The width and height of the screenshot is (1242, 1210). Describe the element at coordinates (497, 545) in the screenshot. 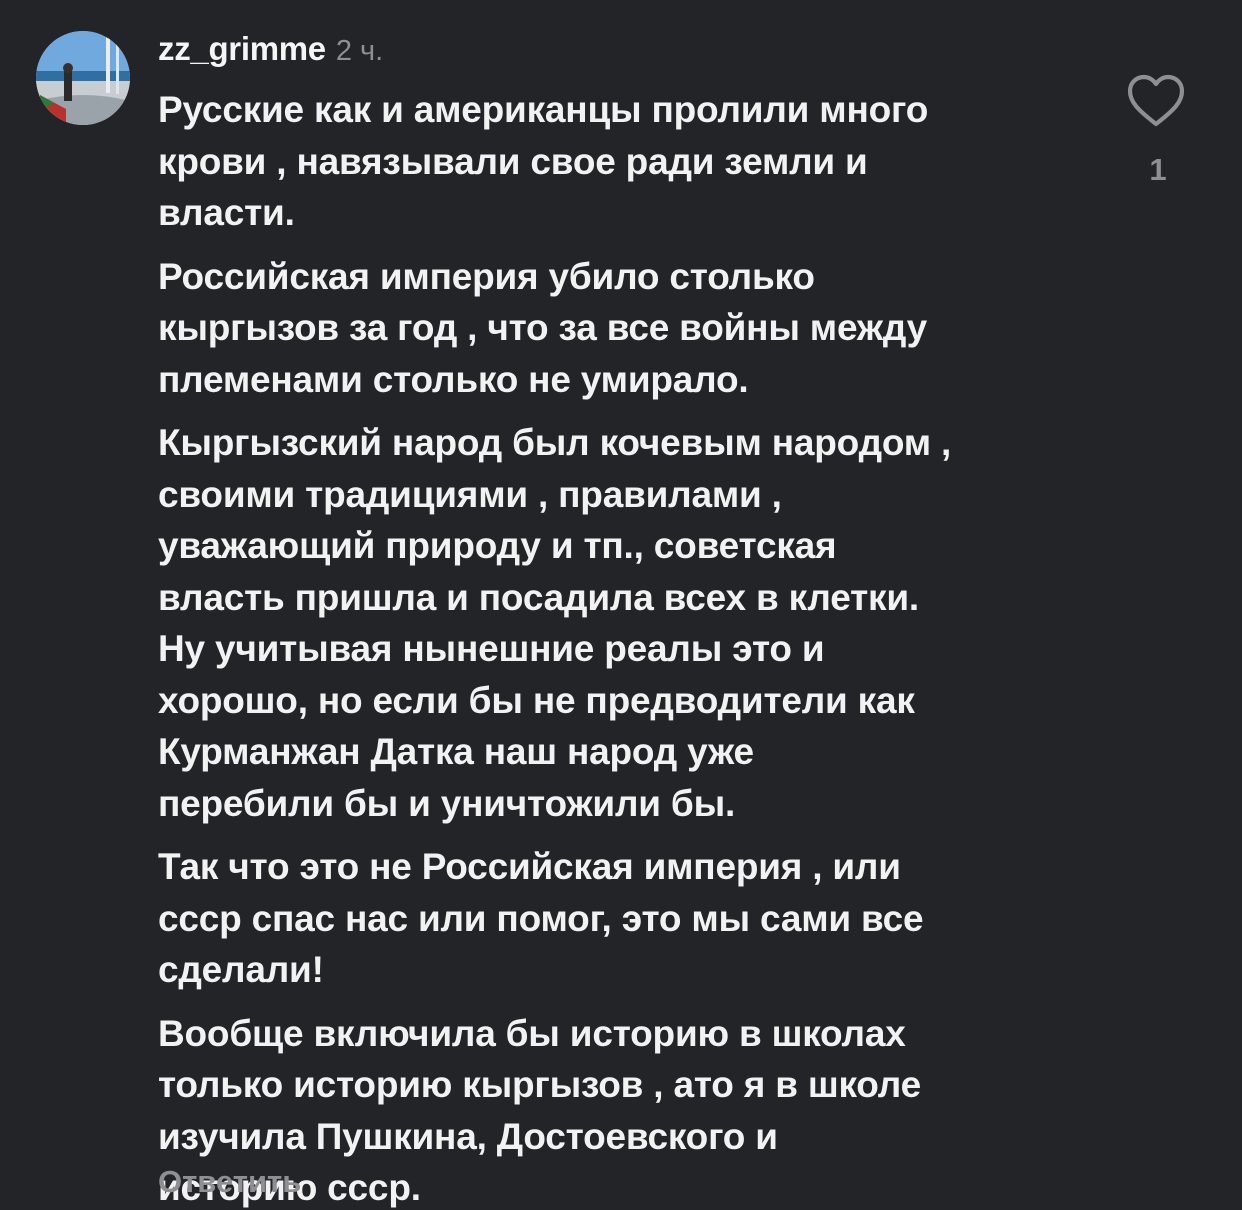

I see `text-line: уважающий природу и тп., советская` at that location.